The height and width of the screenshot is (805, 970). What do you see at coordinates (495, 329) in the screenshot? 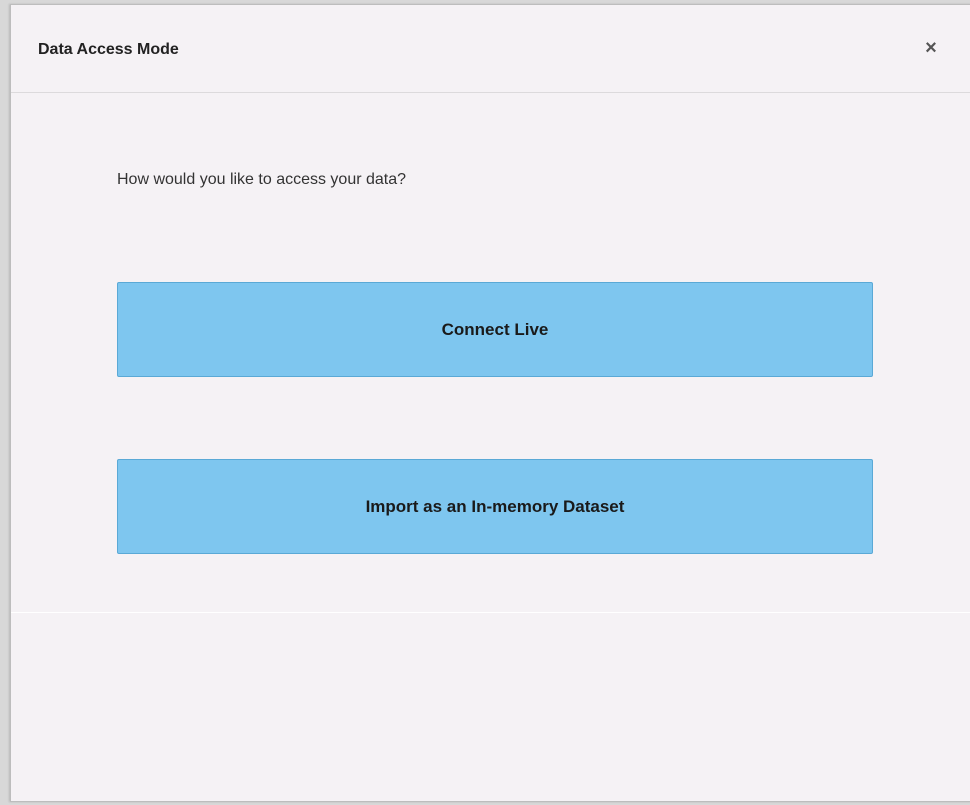
I see `connect-live-button: Connect Live` at bounding box center [495, 329].